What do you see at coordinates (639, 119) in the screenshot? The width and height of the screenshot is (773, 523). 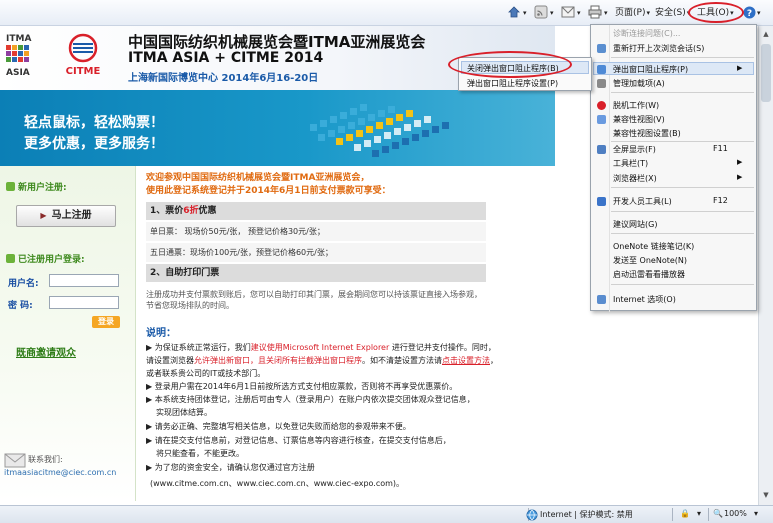 I see `menu-item-compat-view: 兼容性视图(V)` at bounding box center [639, 119].